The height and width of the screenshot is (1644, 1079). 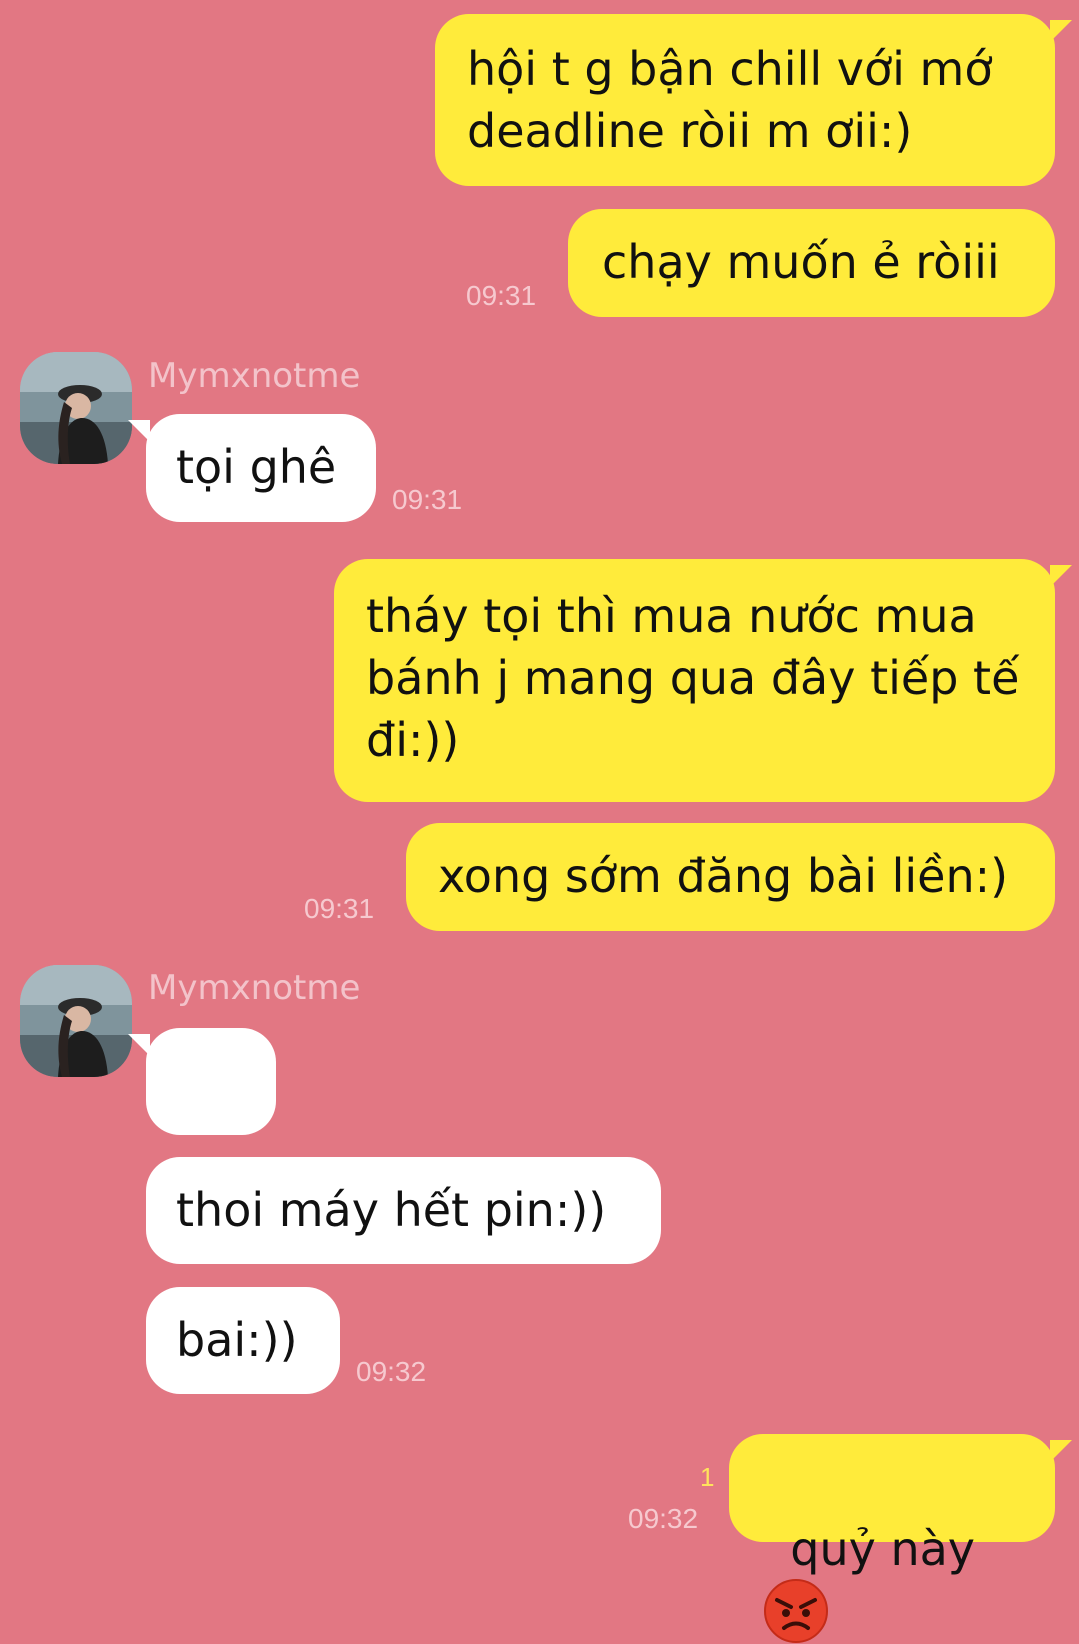 What do you see at coordinates (261, 468) in the screenshot?
I see `message-bubble-incoming: tọi ghê` at bounding box center [261, 468].